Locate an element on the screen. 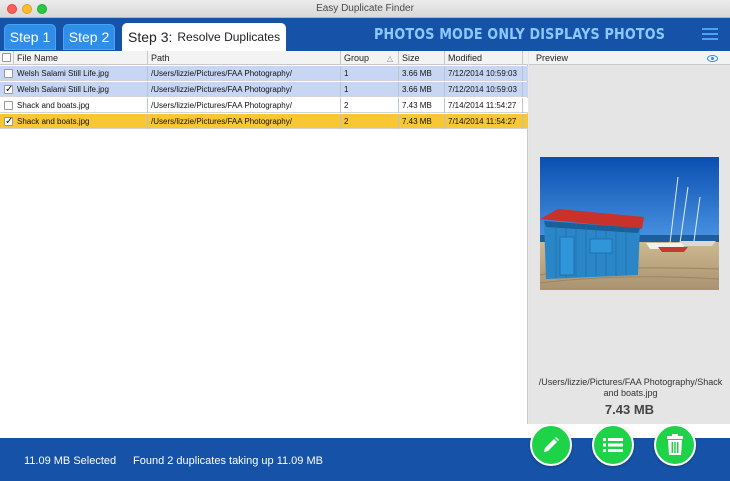 Image resolution: width=730 pixels, height=481 pixels. trash-icon is located at coordinates (675, 444).